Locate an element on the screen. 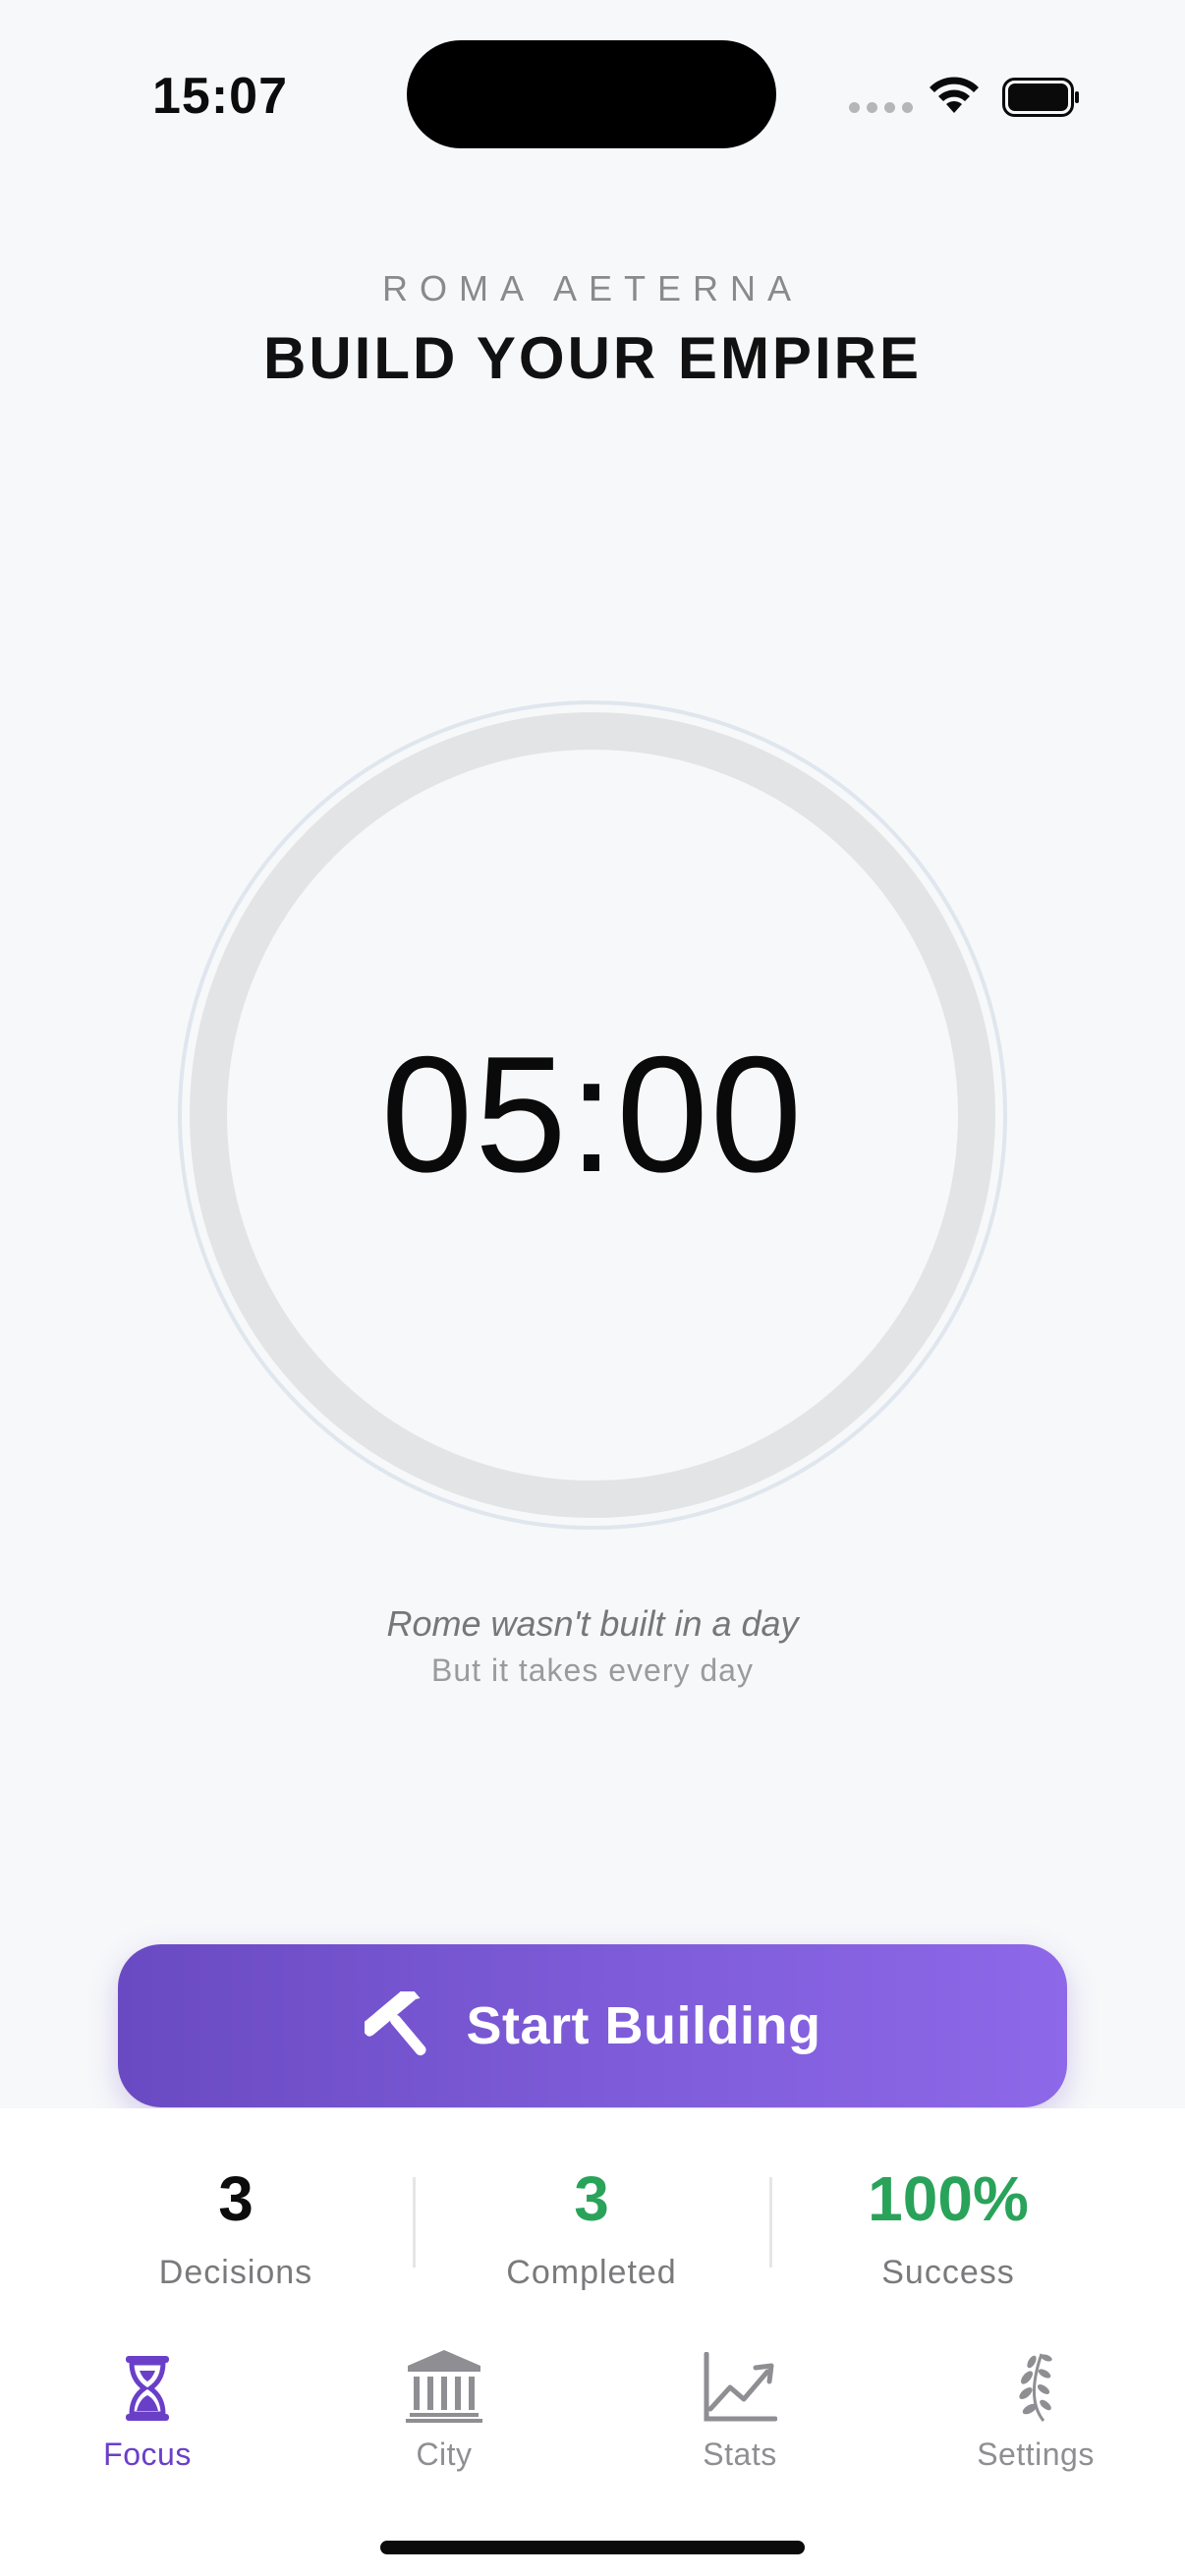  start-building-button: Start Building is located at coordinates (592, 2025).